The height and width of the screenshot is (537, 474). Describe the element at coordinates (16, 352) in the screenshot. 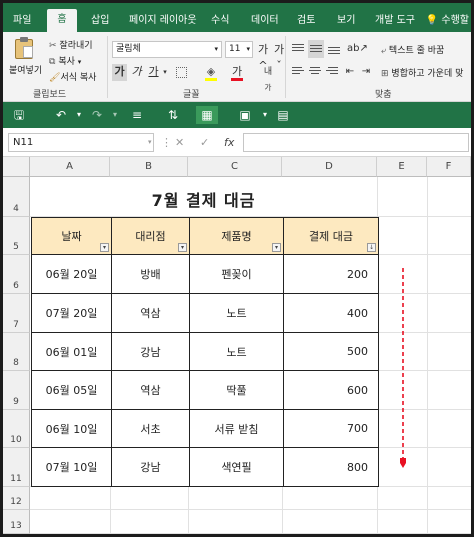

I see `row-header-8: 8` at that location.